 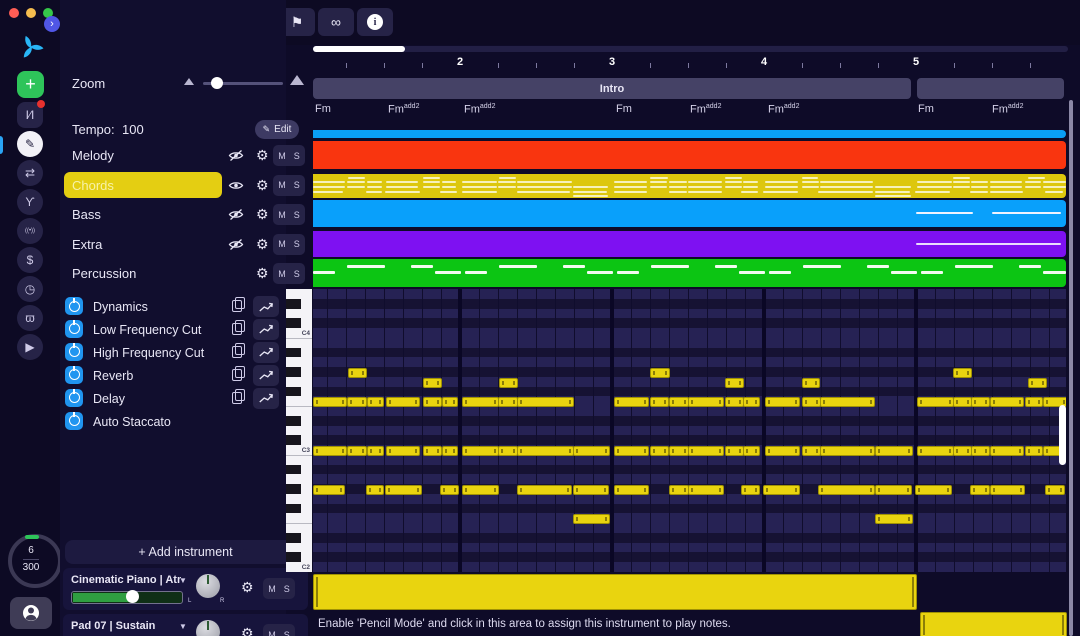 I want to click on collapse-panel-button: ›, so click(x=52, y=24).